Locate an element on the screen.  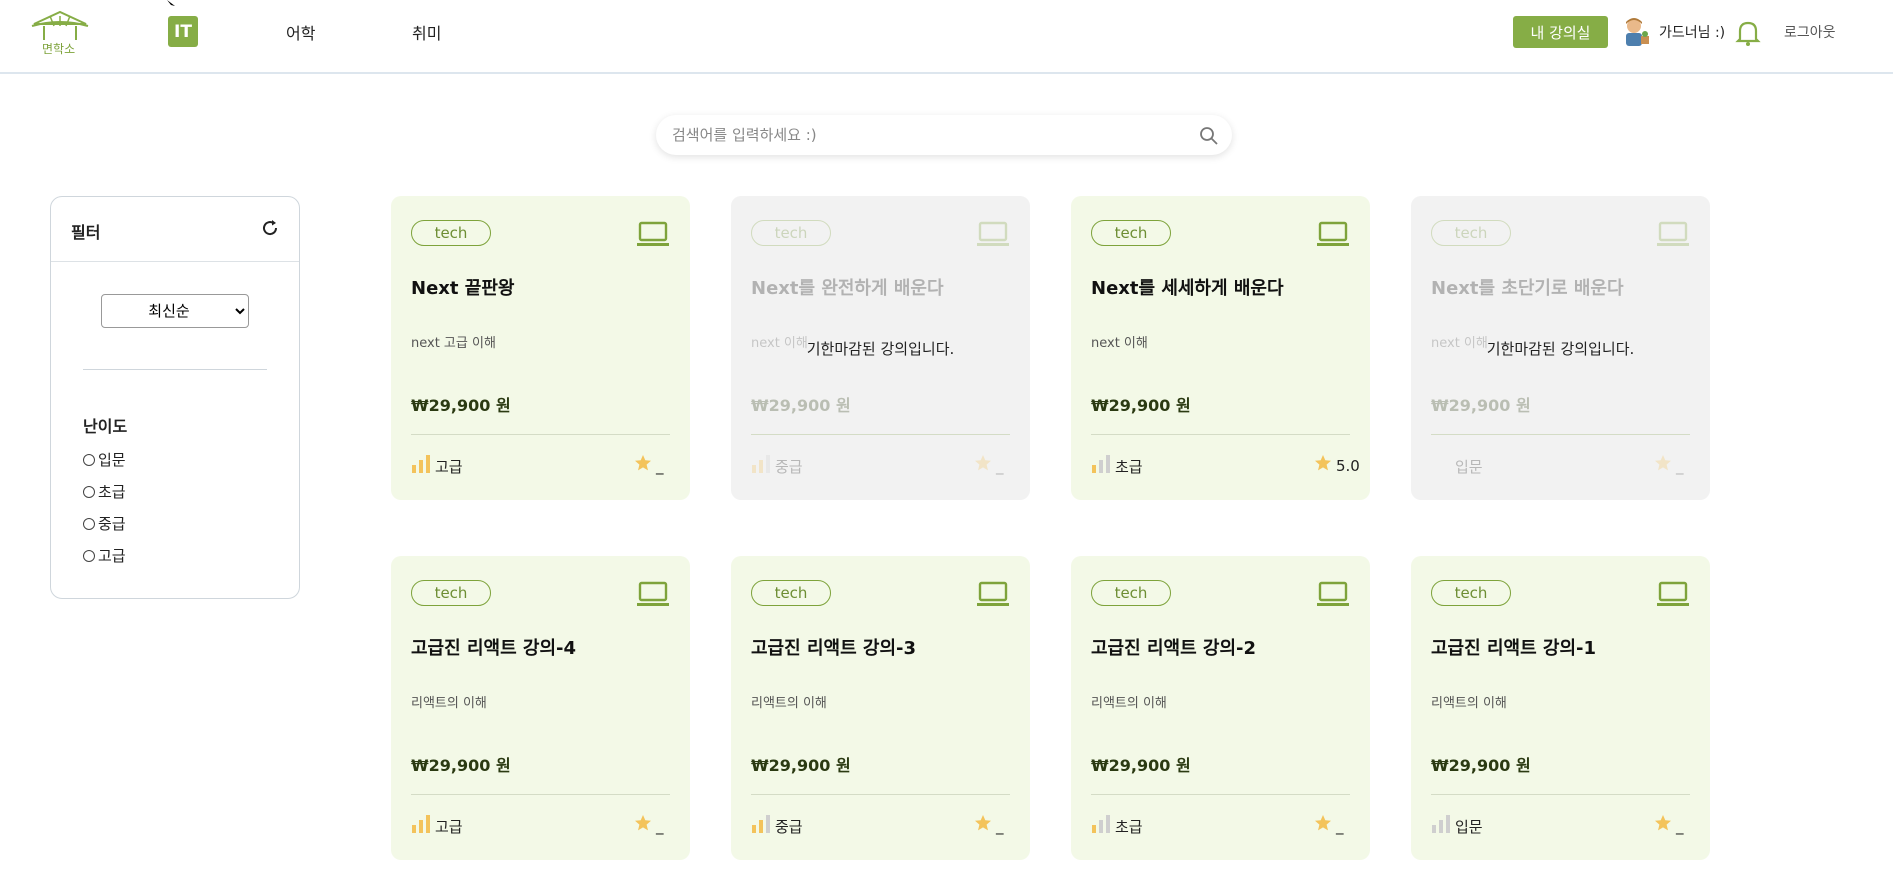
mouse-cursor-icon is located at coordinates (171, 3).